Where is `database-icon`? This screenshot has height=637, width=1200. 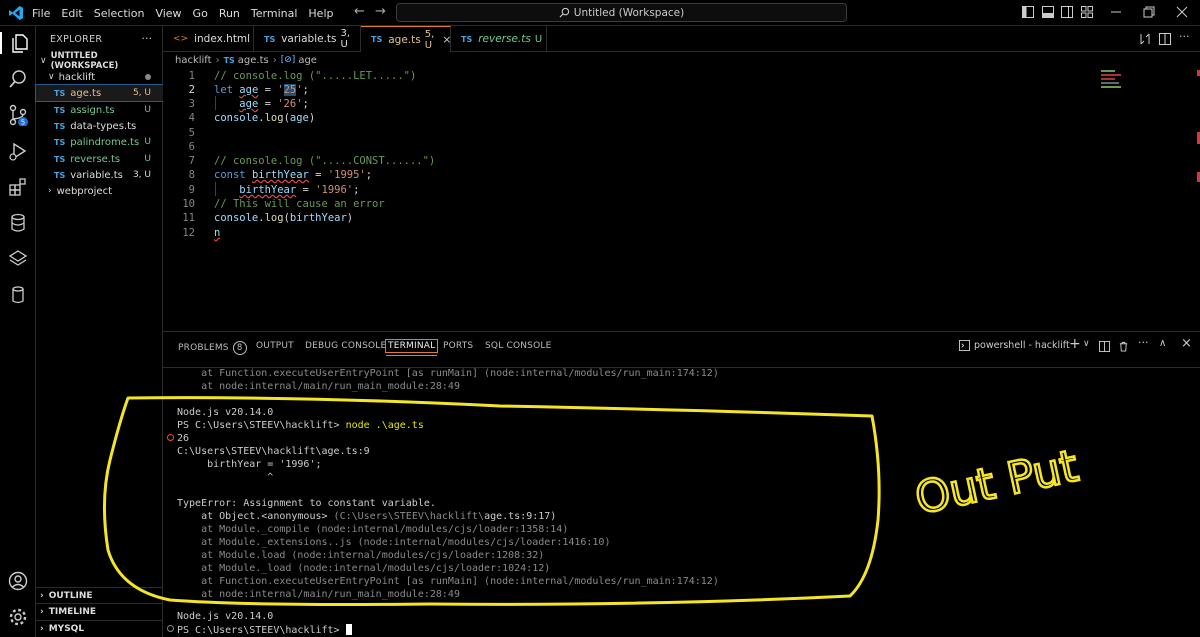
database-icon is located at coordinates (18, 223).